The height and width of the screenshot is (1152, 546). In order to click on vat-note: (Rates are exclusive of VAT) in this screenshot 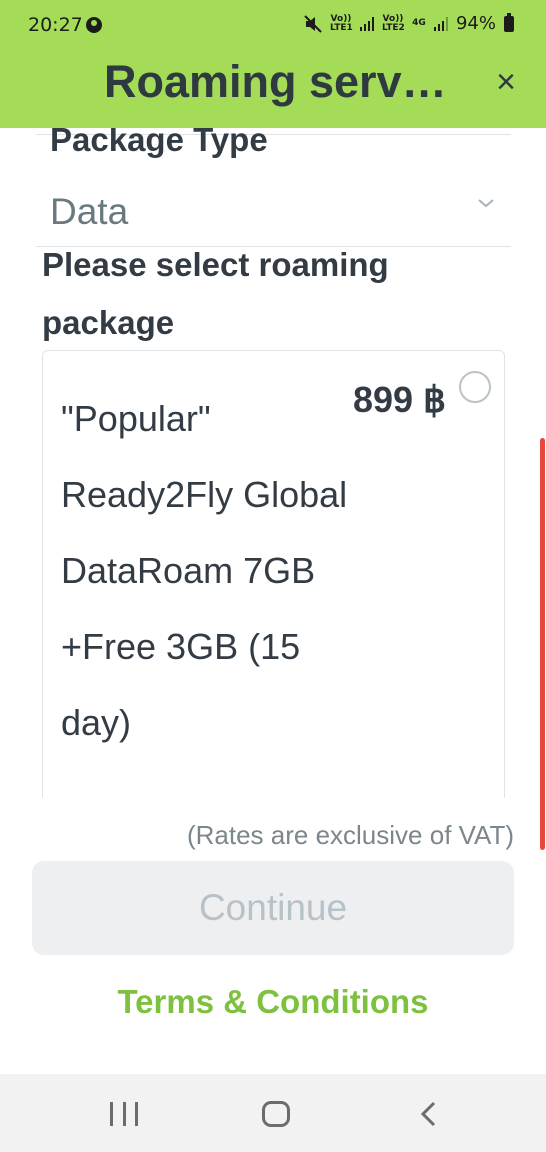, I will do `click(350, 835)`.